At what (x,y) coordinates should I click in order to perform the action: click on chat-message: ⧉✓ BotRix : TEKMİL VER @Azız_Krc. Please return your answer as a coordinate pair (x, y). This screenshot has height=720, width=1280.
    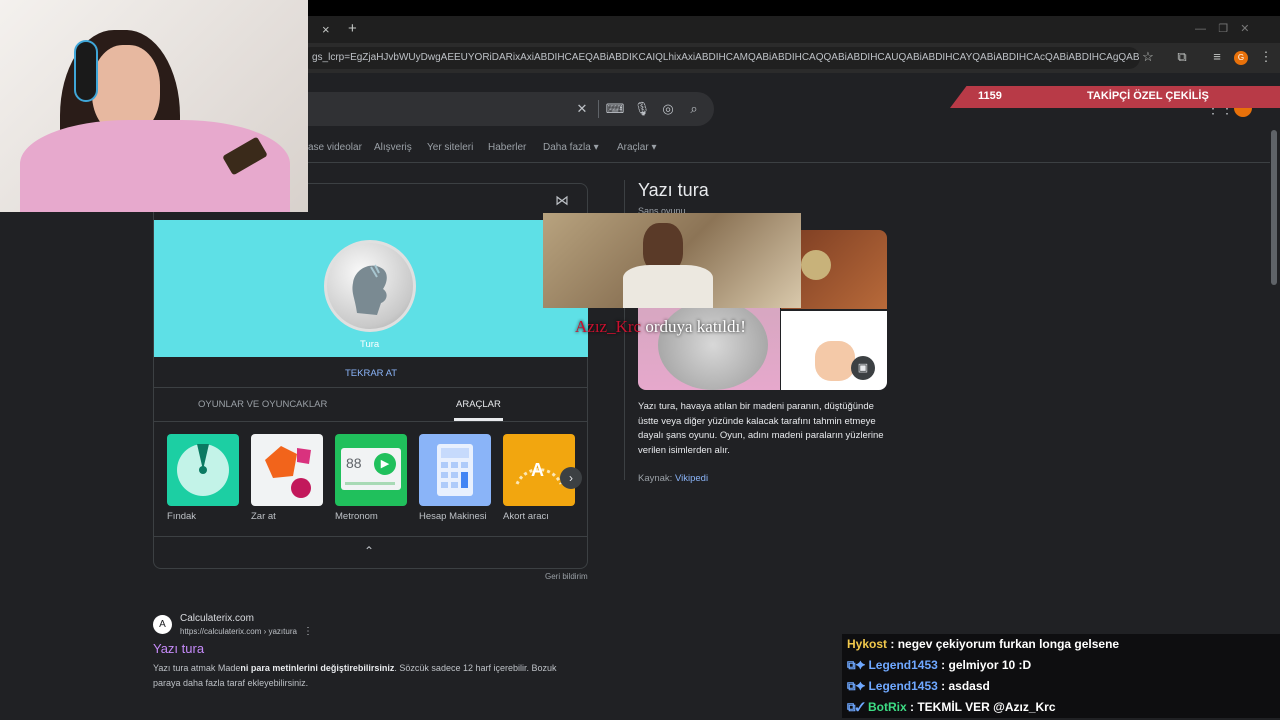
    Looking at the image, I should click on (950, 707).